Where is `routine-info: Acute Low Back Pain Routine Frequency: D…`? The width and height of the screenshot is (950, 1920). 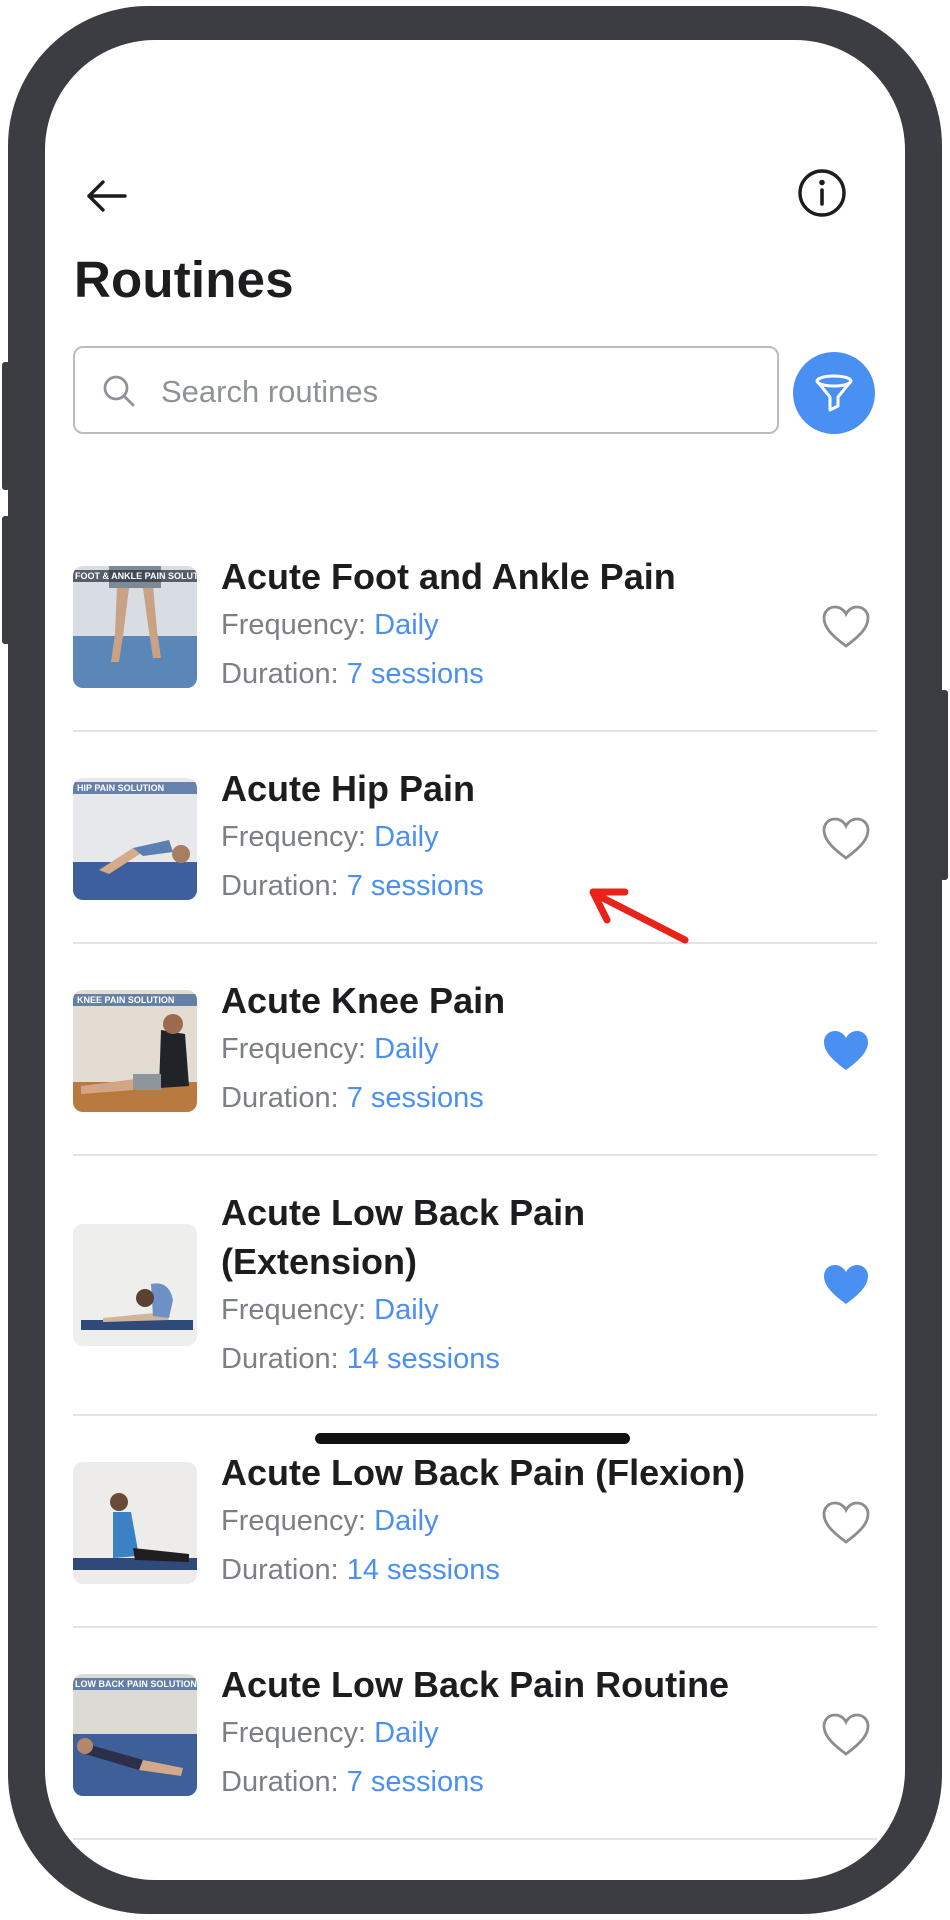 routine-info: Acute Low Back Pain Routine Frequency: D… is located at coordinates (501, 1733).